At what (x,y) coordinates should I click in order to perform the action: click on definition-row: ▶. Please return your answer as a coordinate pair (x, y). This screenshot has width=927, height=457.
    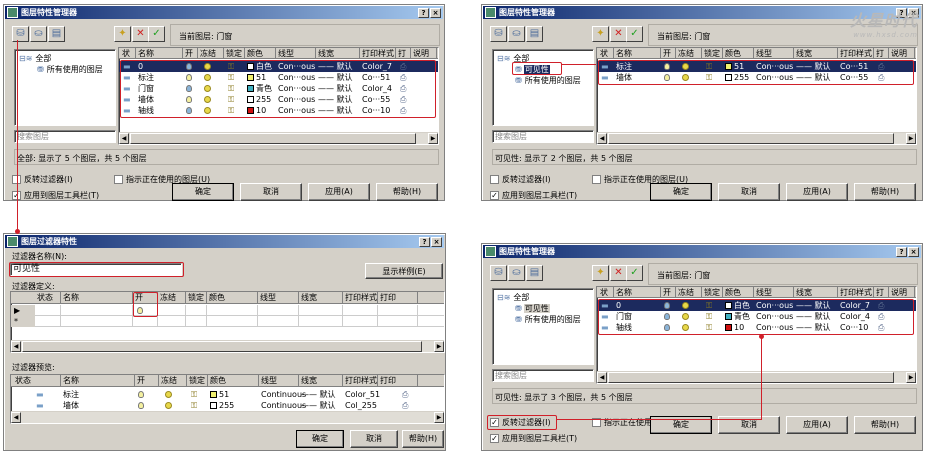
    Looking at the image, I should click on (227, 304).